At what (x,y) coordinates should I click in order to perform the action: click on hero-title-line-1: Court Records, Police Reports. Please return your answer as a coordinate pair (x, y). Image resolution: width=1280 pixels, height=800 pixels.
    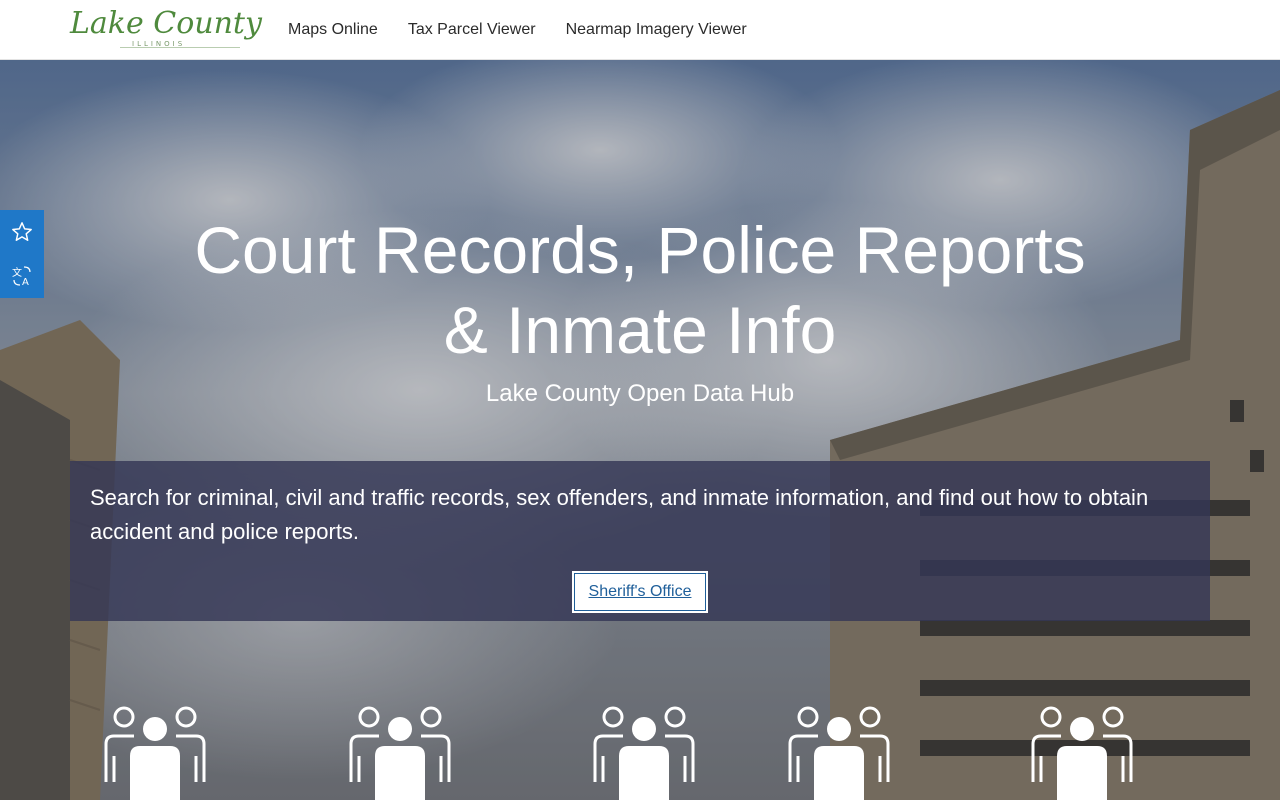
    Looking at the image, I should click on (640, 250).